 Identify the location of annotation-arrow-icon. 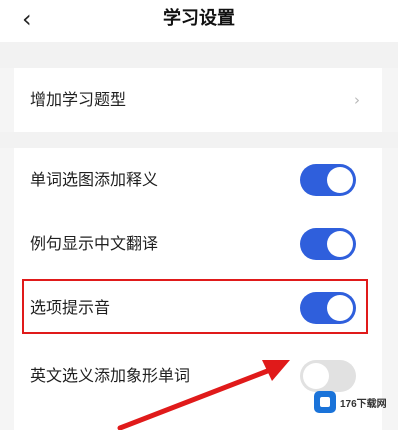
(203, 395).